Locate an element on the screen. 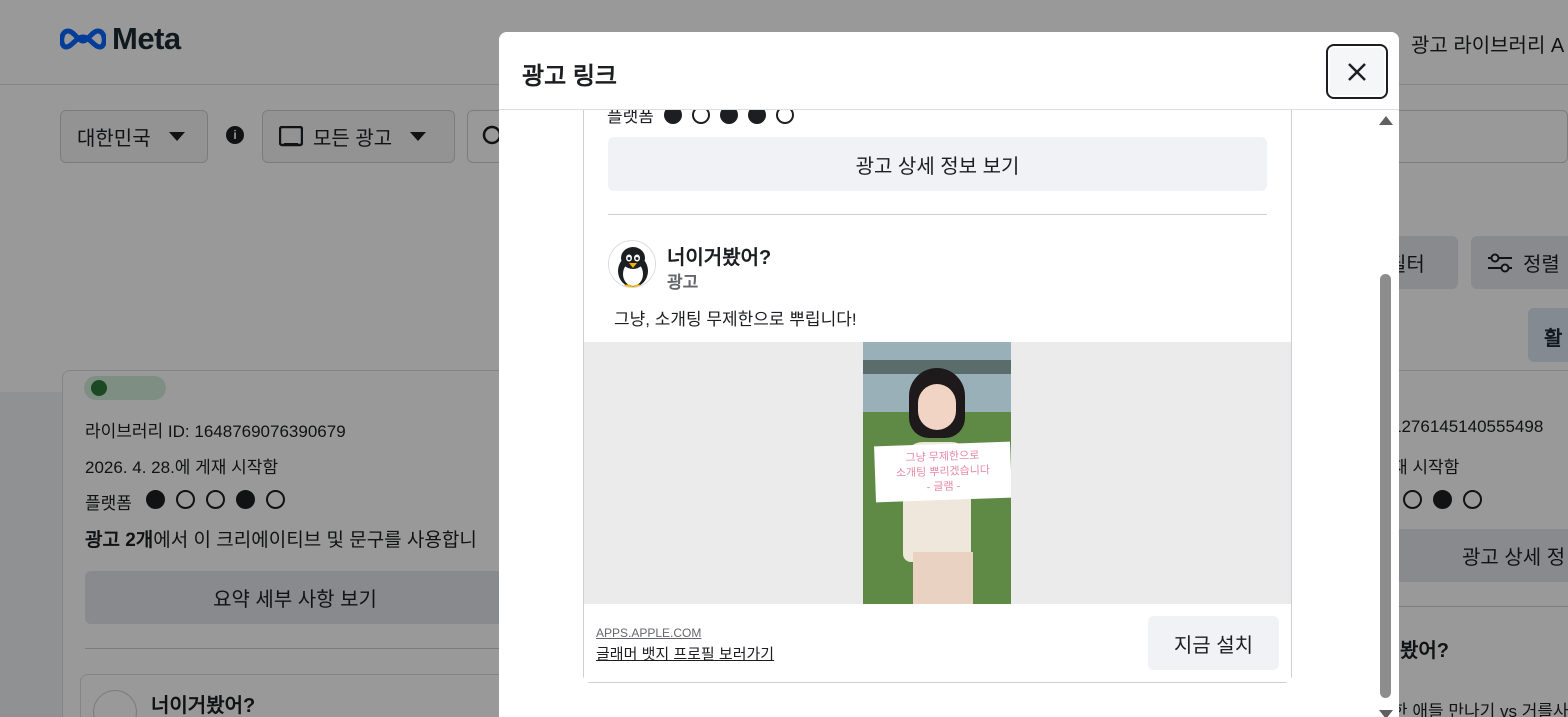 This screenshot has width=1568, height=717. dialog-scrollbar is located at coordinates (1385, 413).